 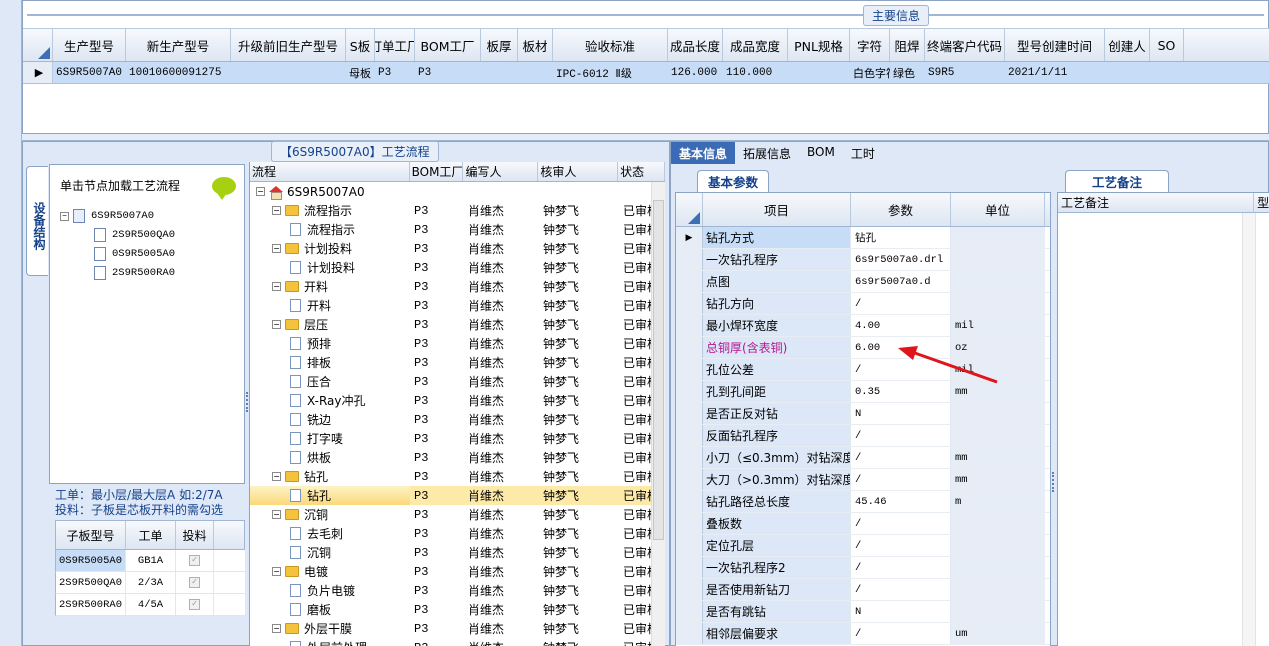 What do you see at coordinates (457, 381) in the screenshot?
I see `flow-row: 压合 P3 肖维杰 钟梦飞 已审核` at bounding box center [457, 381].